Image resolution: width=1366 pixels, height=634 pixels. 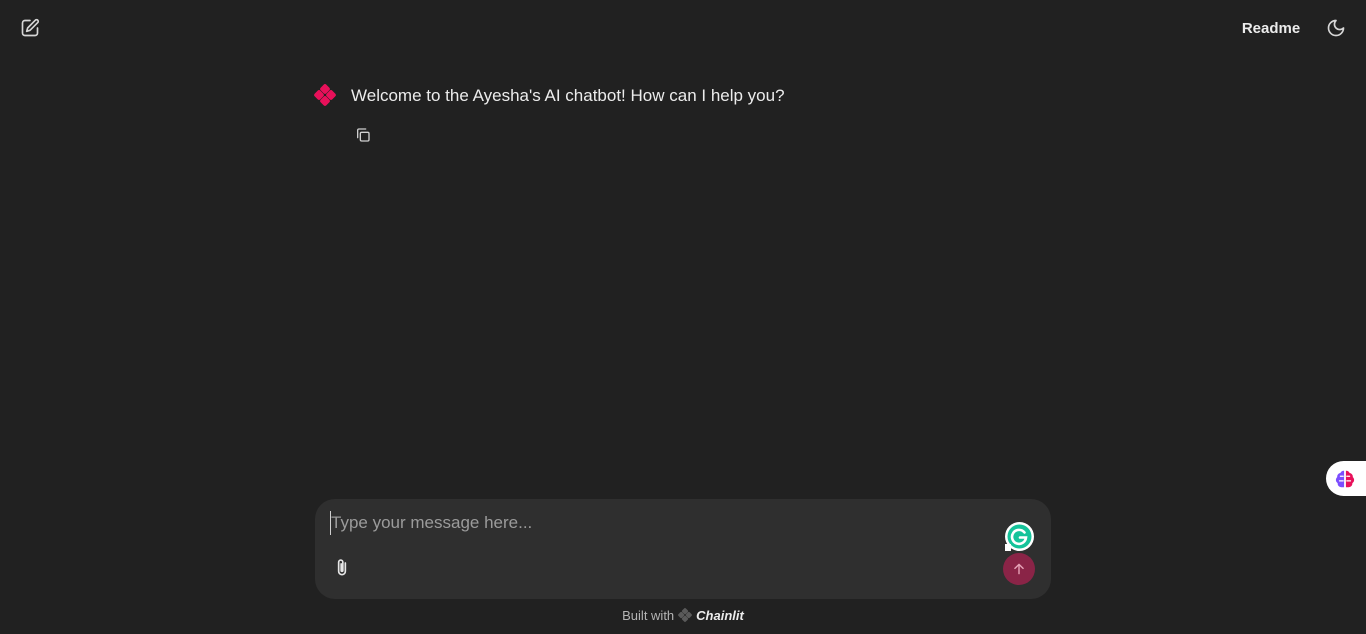 I want to click on arrow-up-icon, so click(x=1019, y=569).